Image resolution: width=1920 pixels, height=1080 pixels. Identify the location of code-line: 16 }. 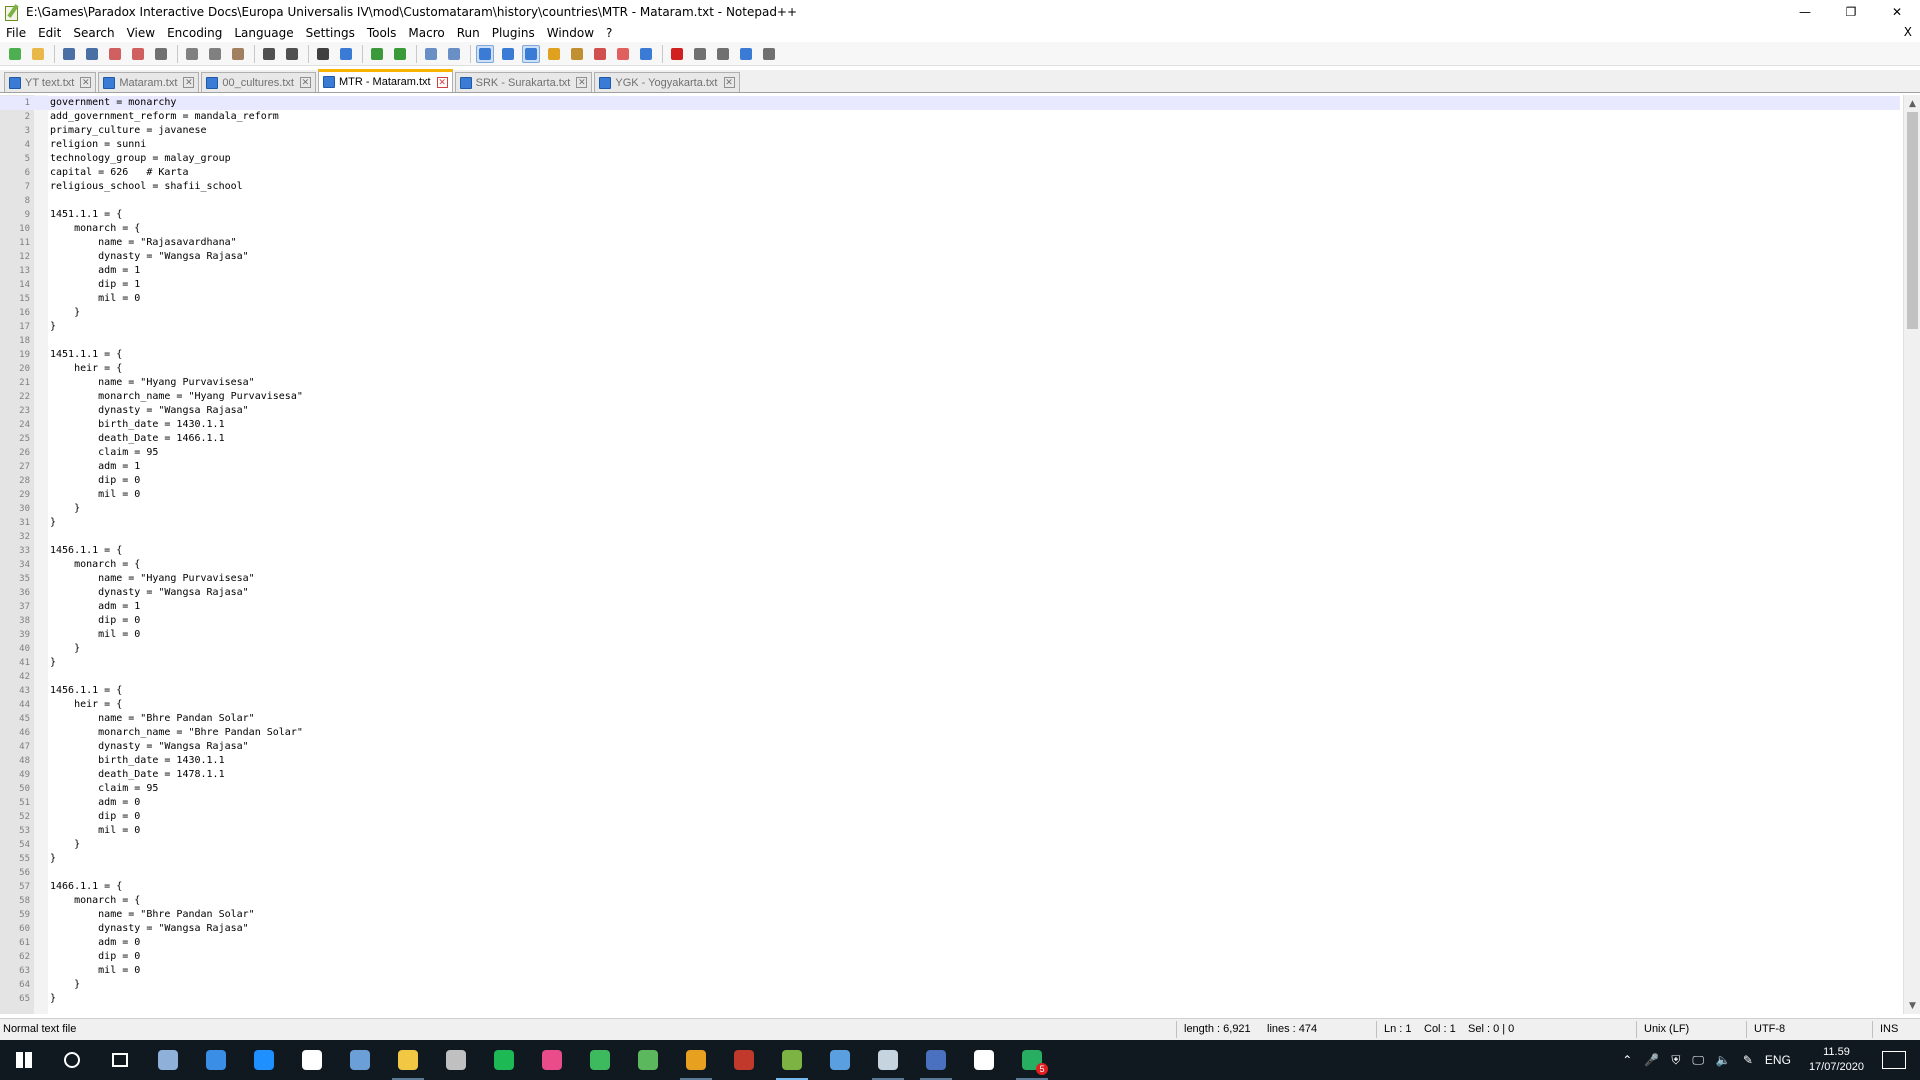
(950, 313).